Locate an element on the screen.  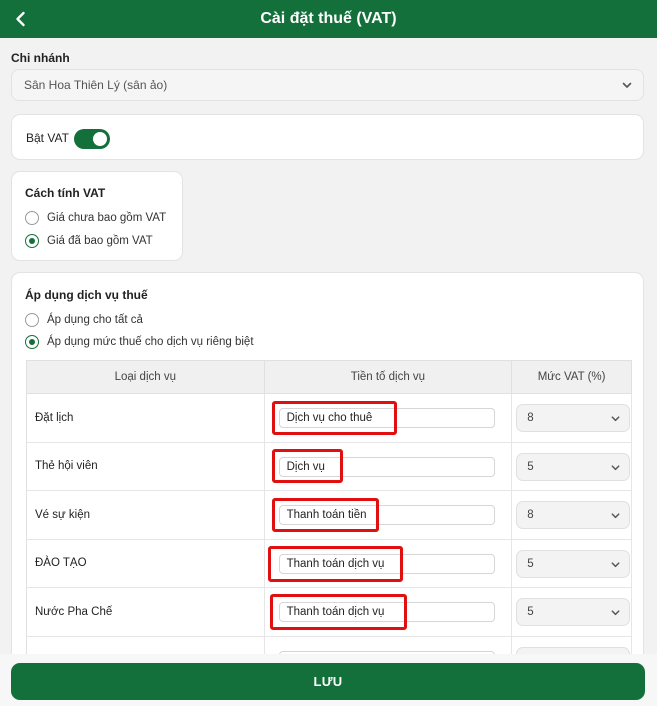
table-row: Vé sự kiện Thanh toán tiền 8 is located at coordinates (329, 515).